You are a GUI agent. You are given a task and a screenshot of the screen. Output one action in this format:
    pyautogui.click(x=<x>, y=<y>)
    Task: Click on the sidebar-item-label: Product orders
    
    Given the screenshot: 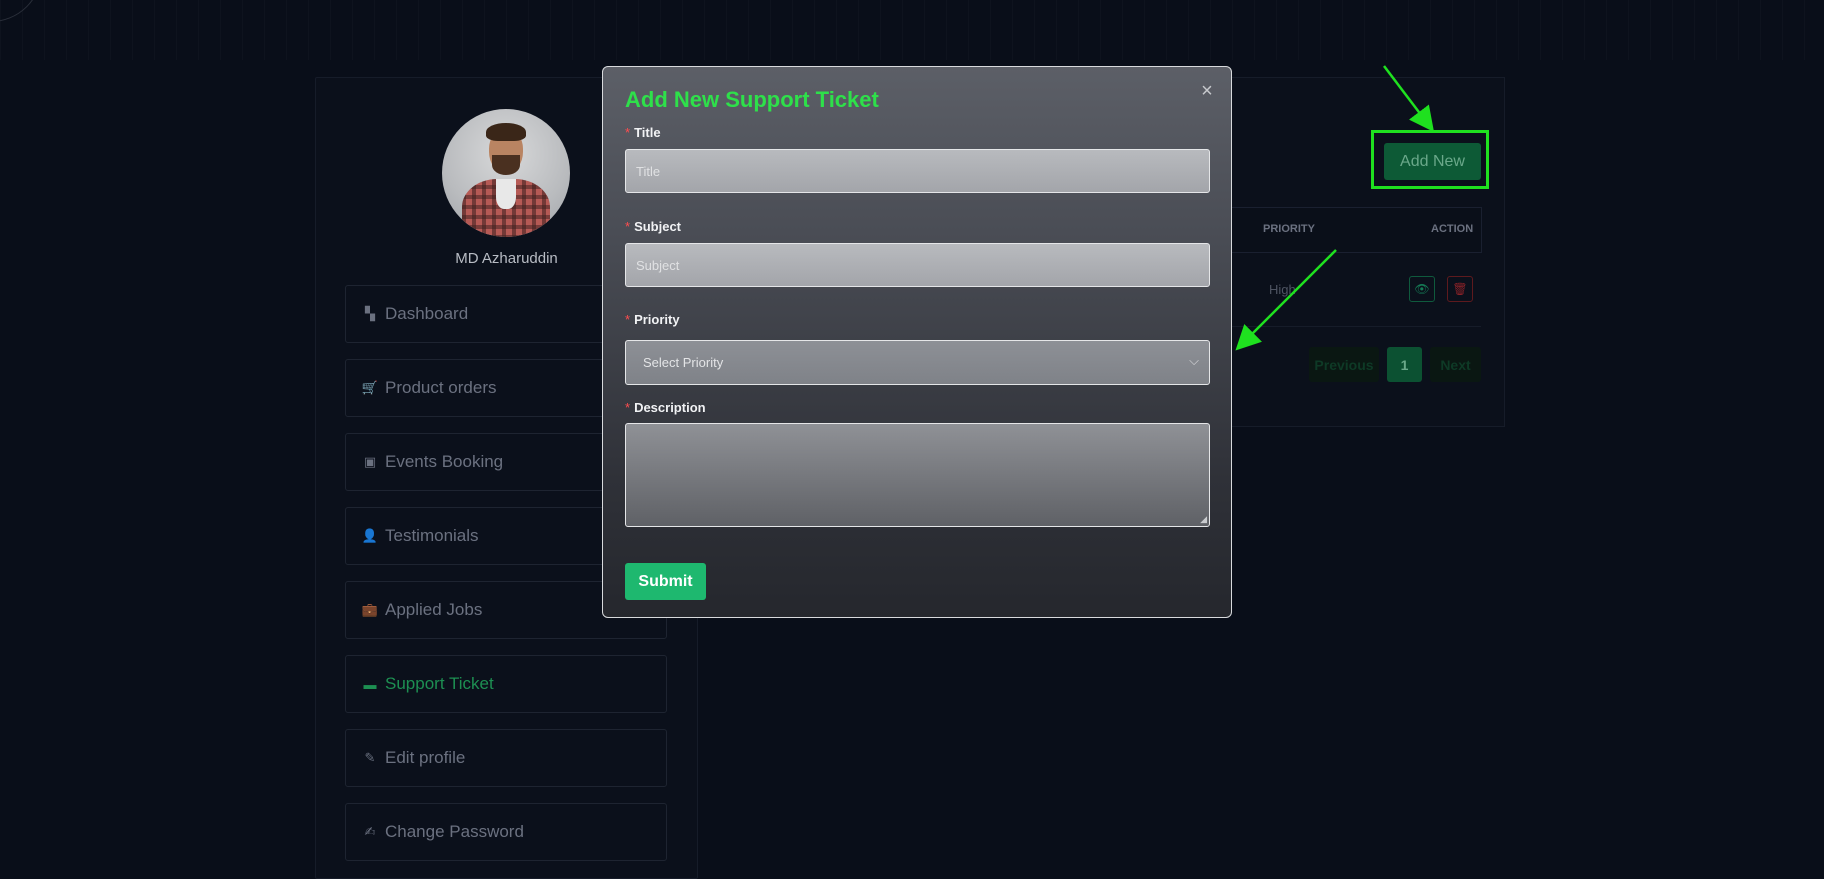 What is the action you would take?
    pyautogui.click(x=441, y=387)
    